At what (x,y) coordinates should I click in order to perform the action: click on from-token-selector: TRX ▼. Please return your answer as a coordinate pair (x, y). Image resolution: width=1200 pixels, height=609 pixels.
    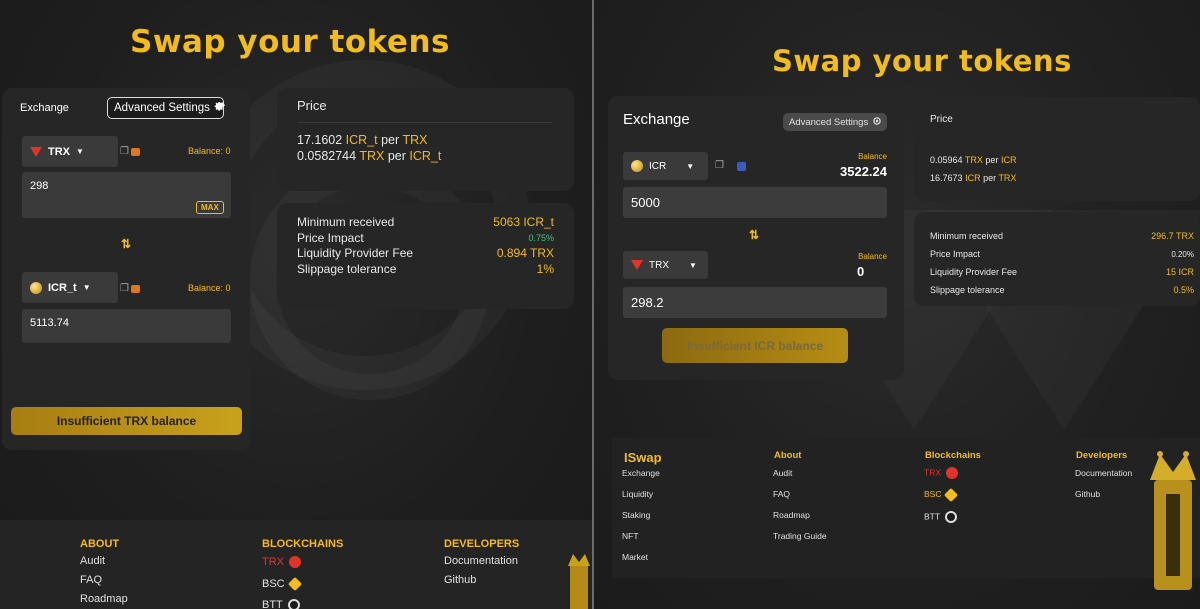
    Looking at the image, I should click on (70, 151).